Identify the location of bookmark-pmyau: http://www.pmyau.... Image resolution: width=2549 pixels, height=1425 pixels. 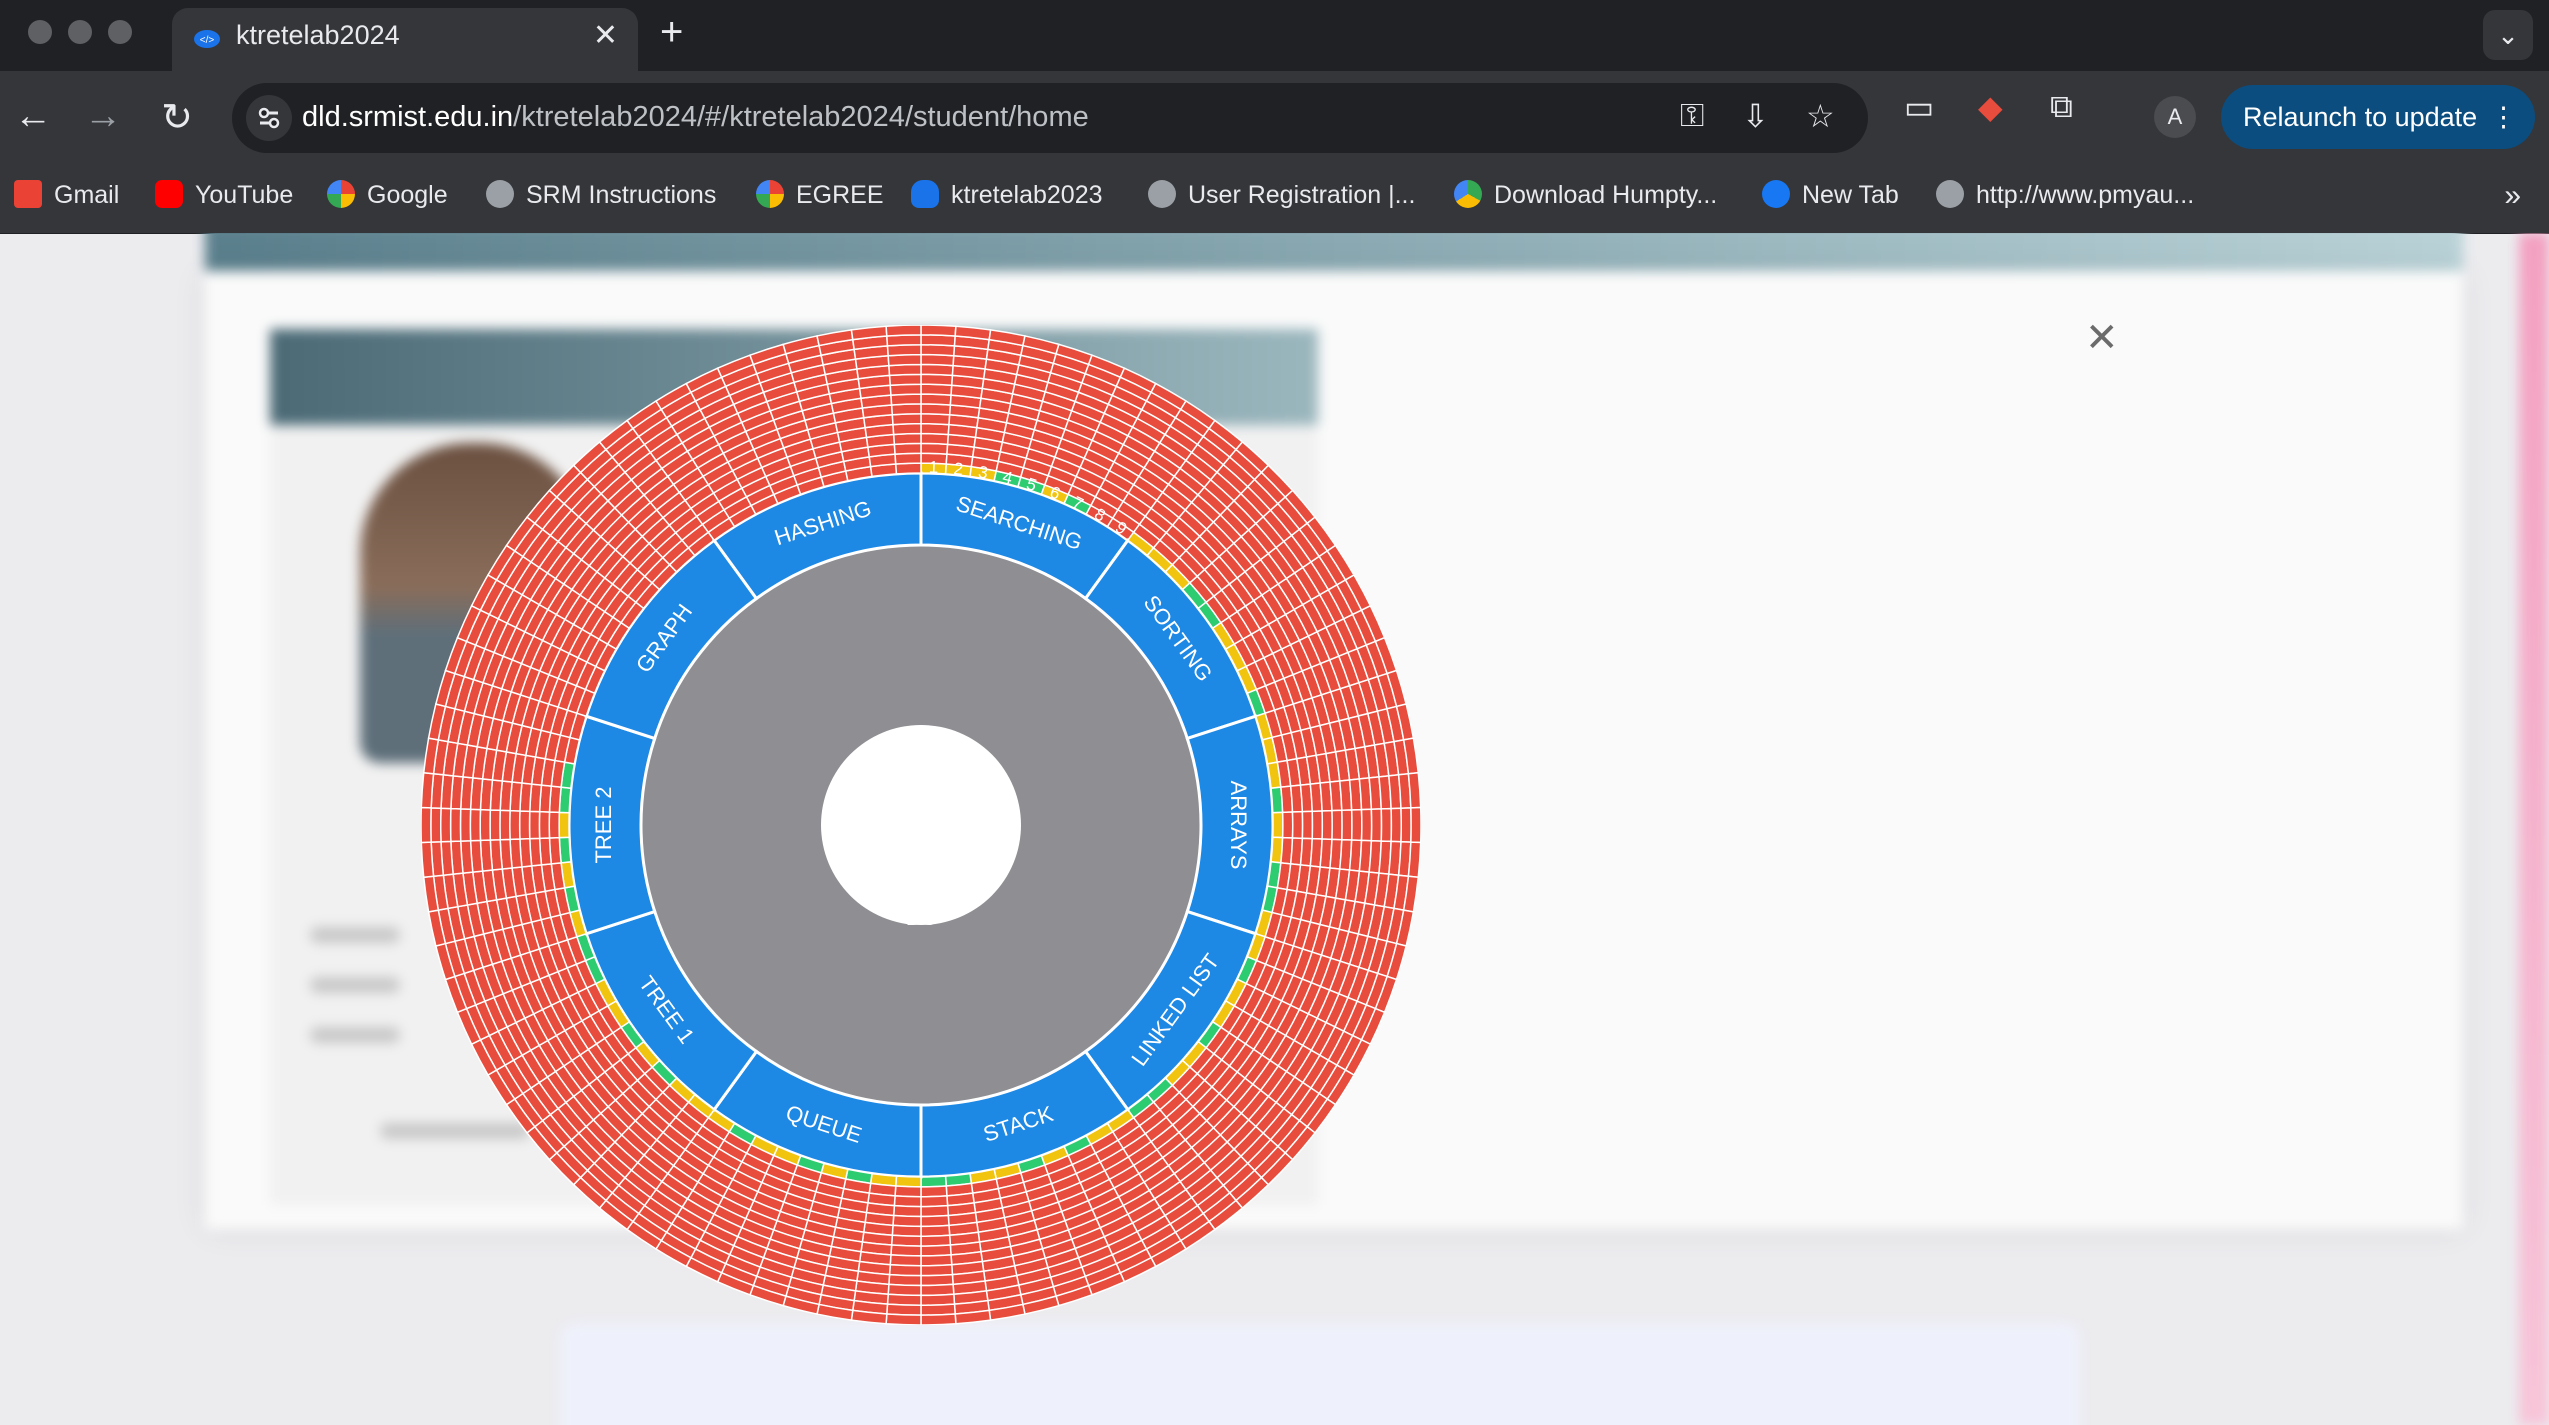
(2065, 195).